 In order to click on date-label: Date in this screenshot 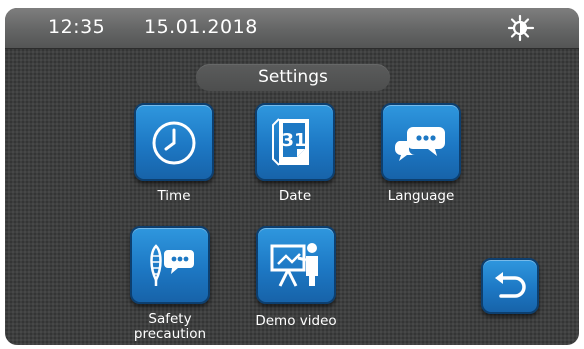, I will do `click(295, 196)`.